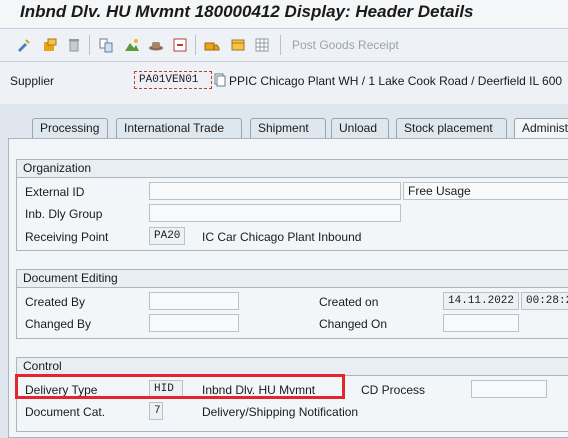 The width and height of the screenshot is (568, 438). Describe the element at coordinates (393, 390) in the screenshot. I see `cd-process-label: CD Process` at that location.